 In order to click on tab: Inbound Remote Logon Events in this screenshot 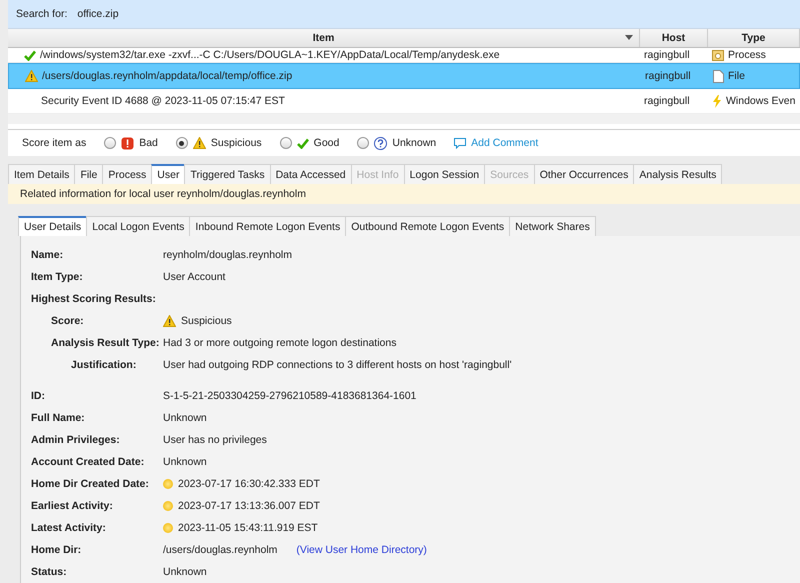, I will do `click(267, 226)`.